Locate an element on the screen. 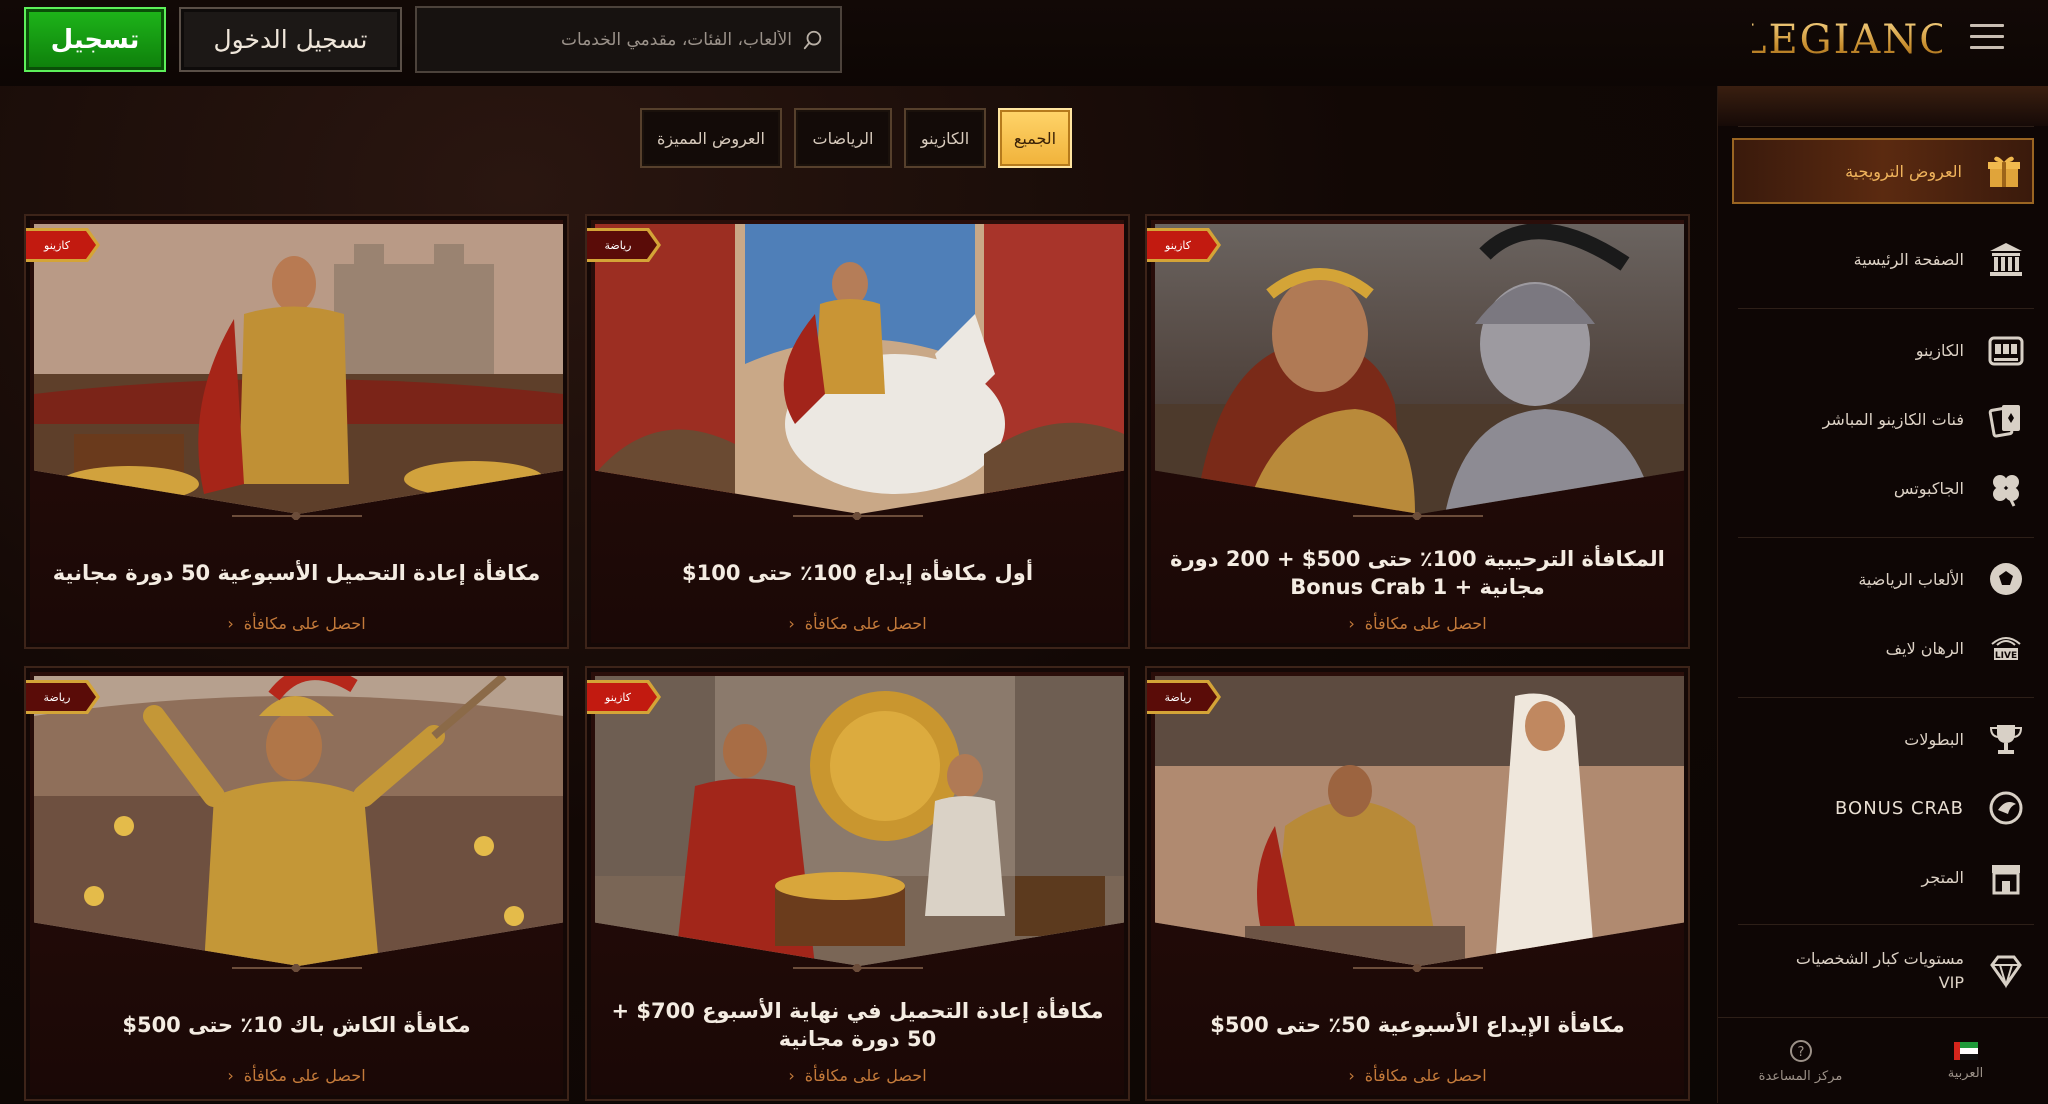 This screenshot has width=2048, height=1104. sidebar-item-home: الصفحة الرئيسية is located at coordinates (1884, 259).